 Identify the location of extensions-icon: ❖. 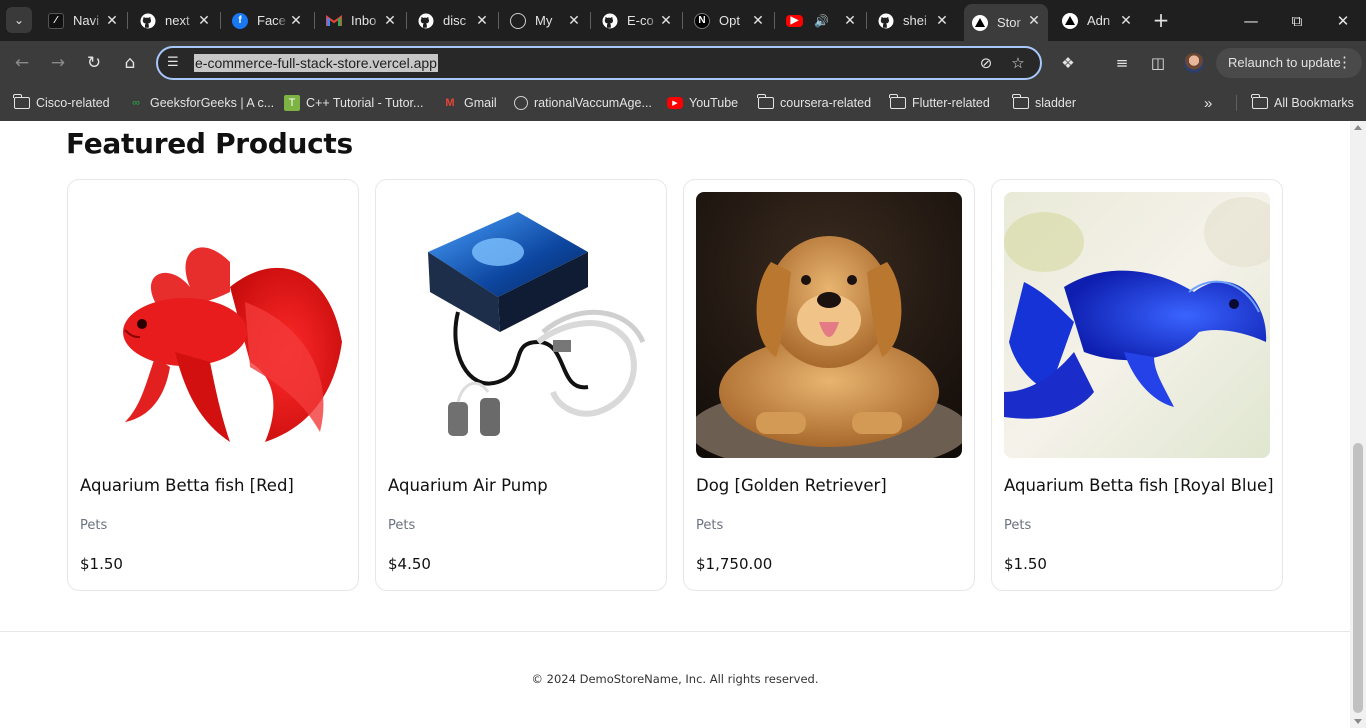
(1068, 63).